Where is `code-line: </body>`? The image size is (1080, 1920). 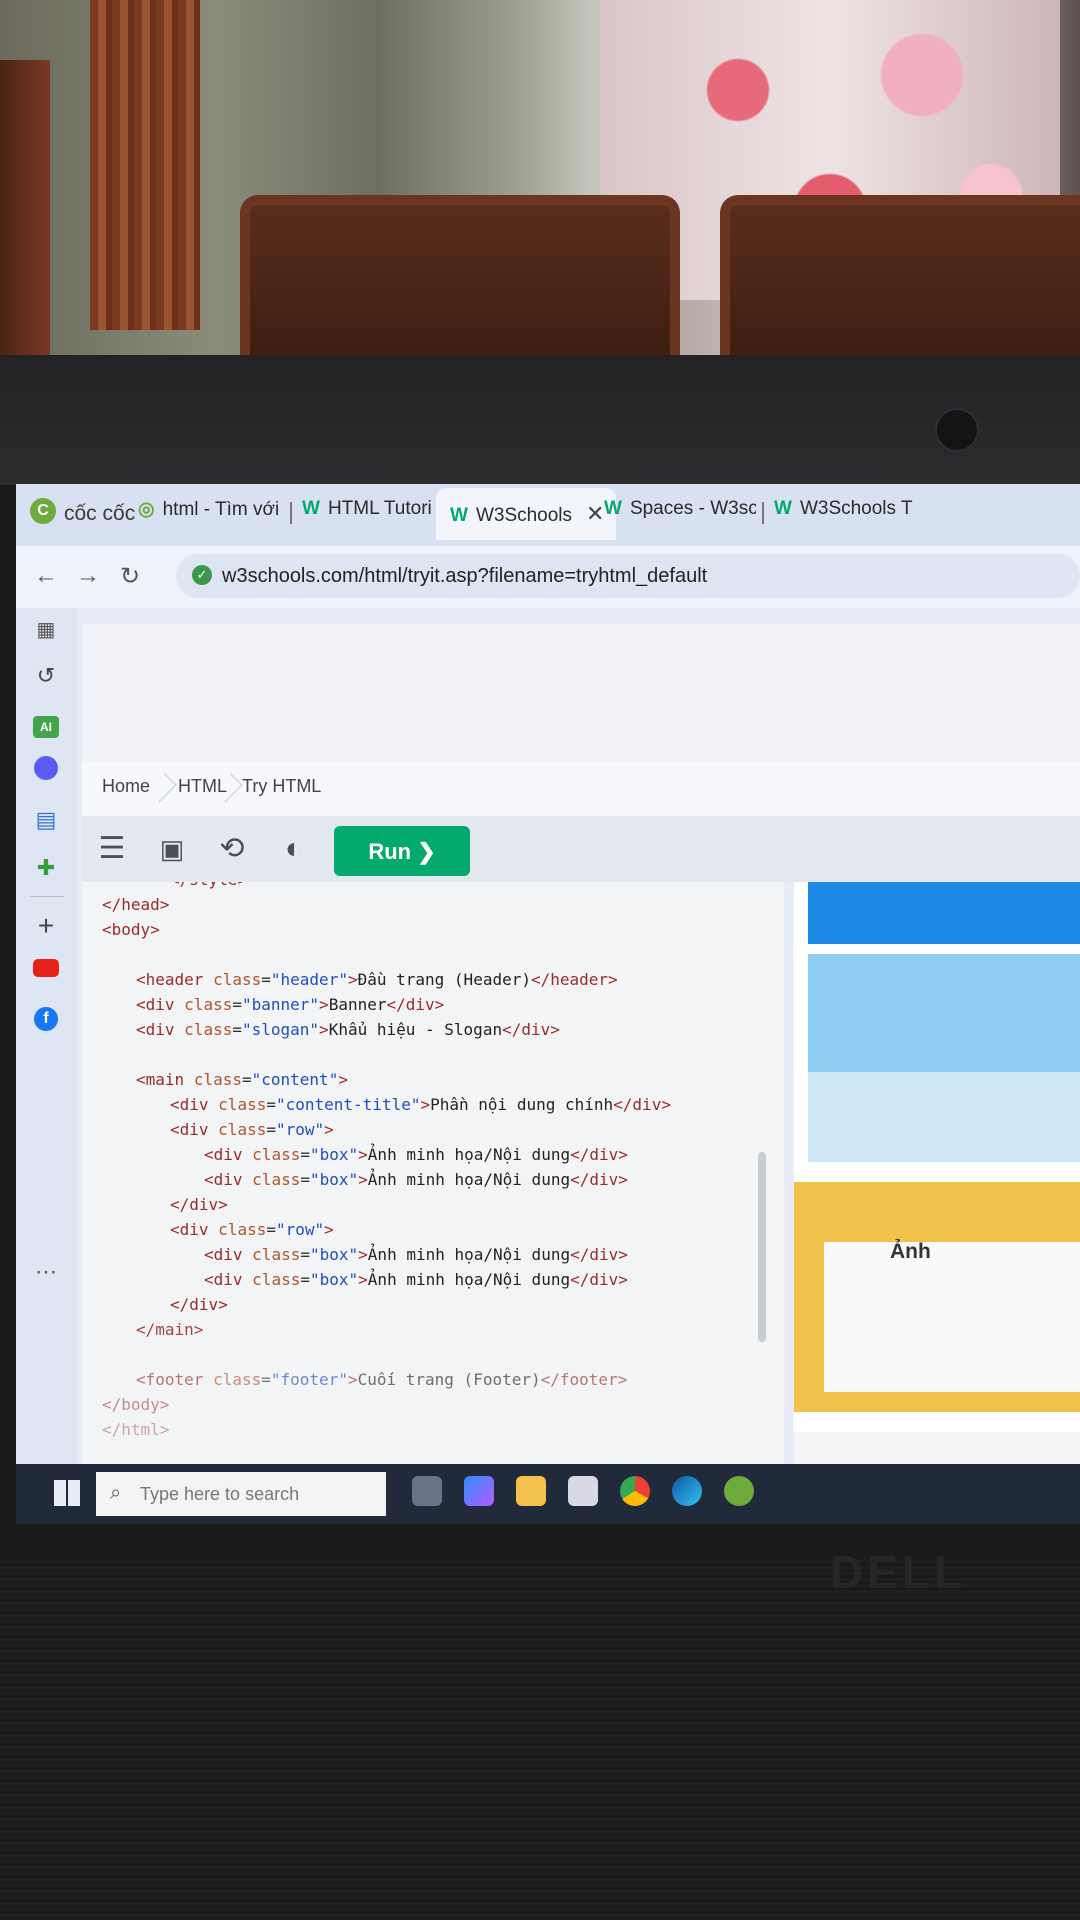
code-line: </body> is located at coordinates (135, 1404).